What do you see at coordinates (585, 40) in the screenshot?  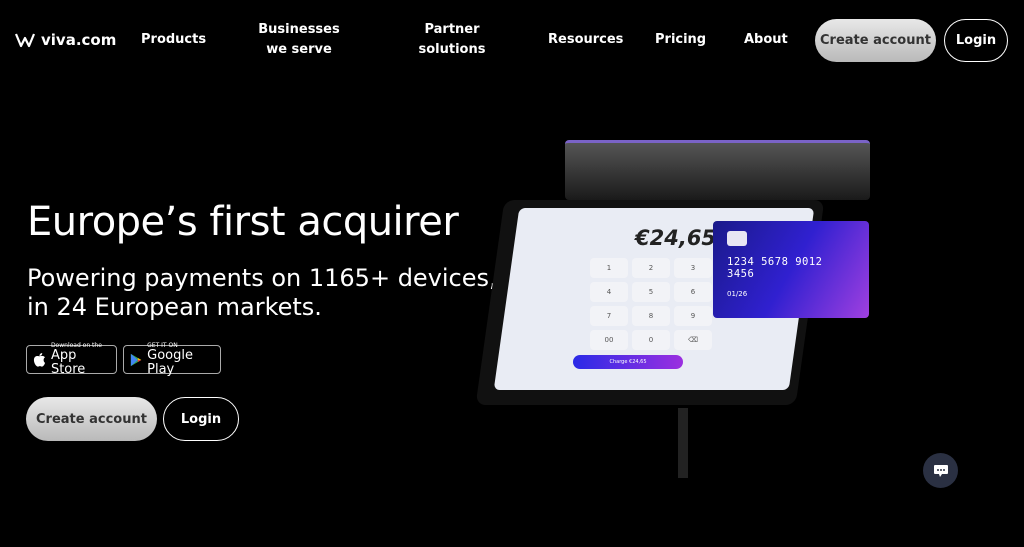 I see `nav-resources: Resources` at bounding box center [585, 40].